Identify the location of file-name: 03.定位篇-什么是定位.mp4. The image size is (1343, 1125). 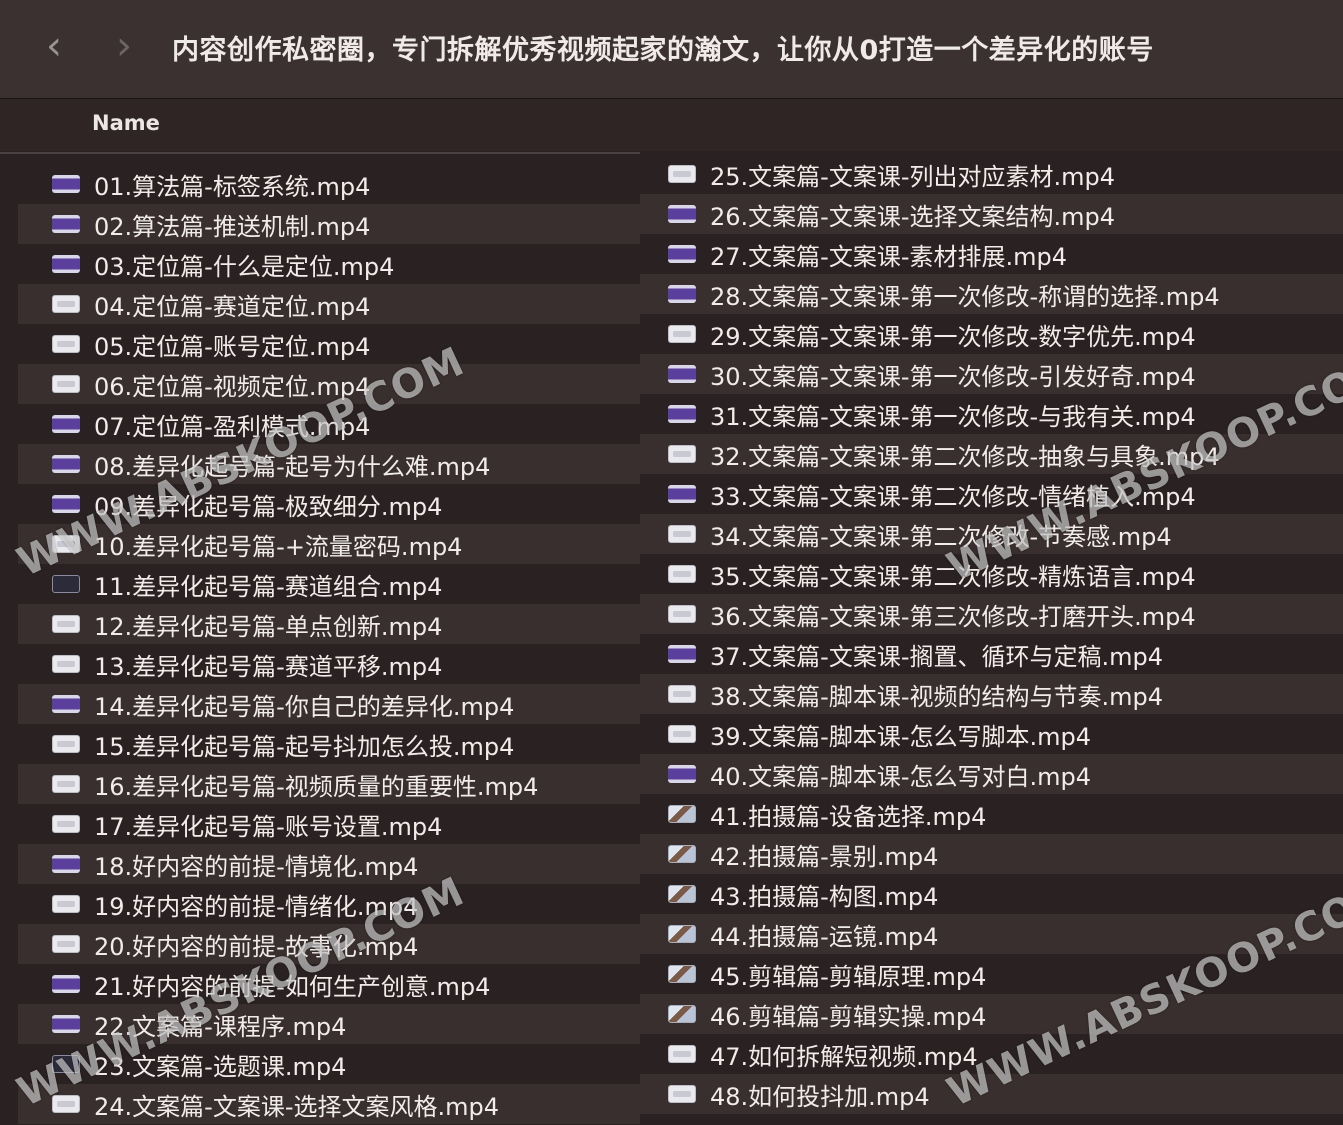
(244, 266).